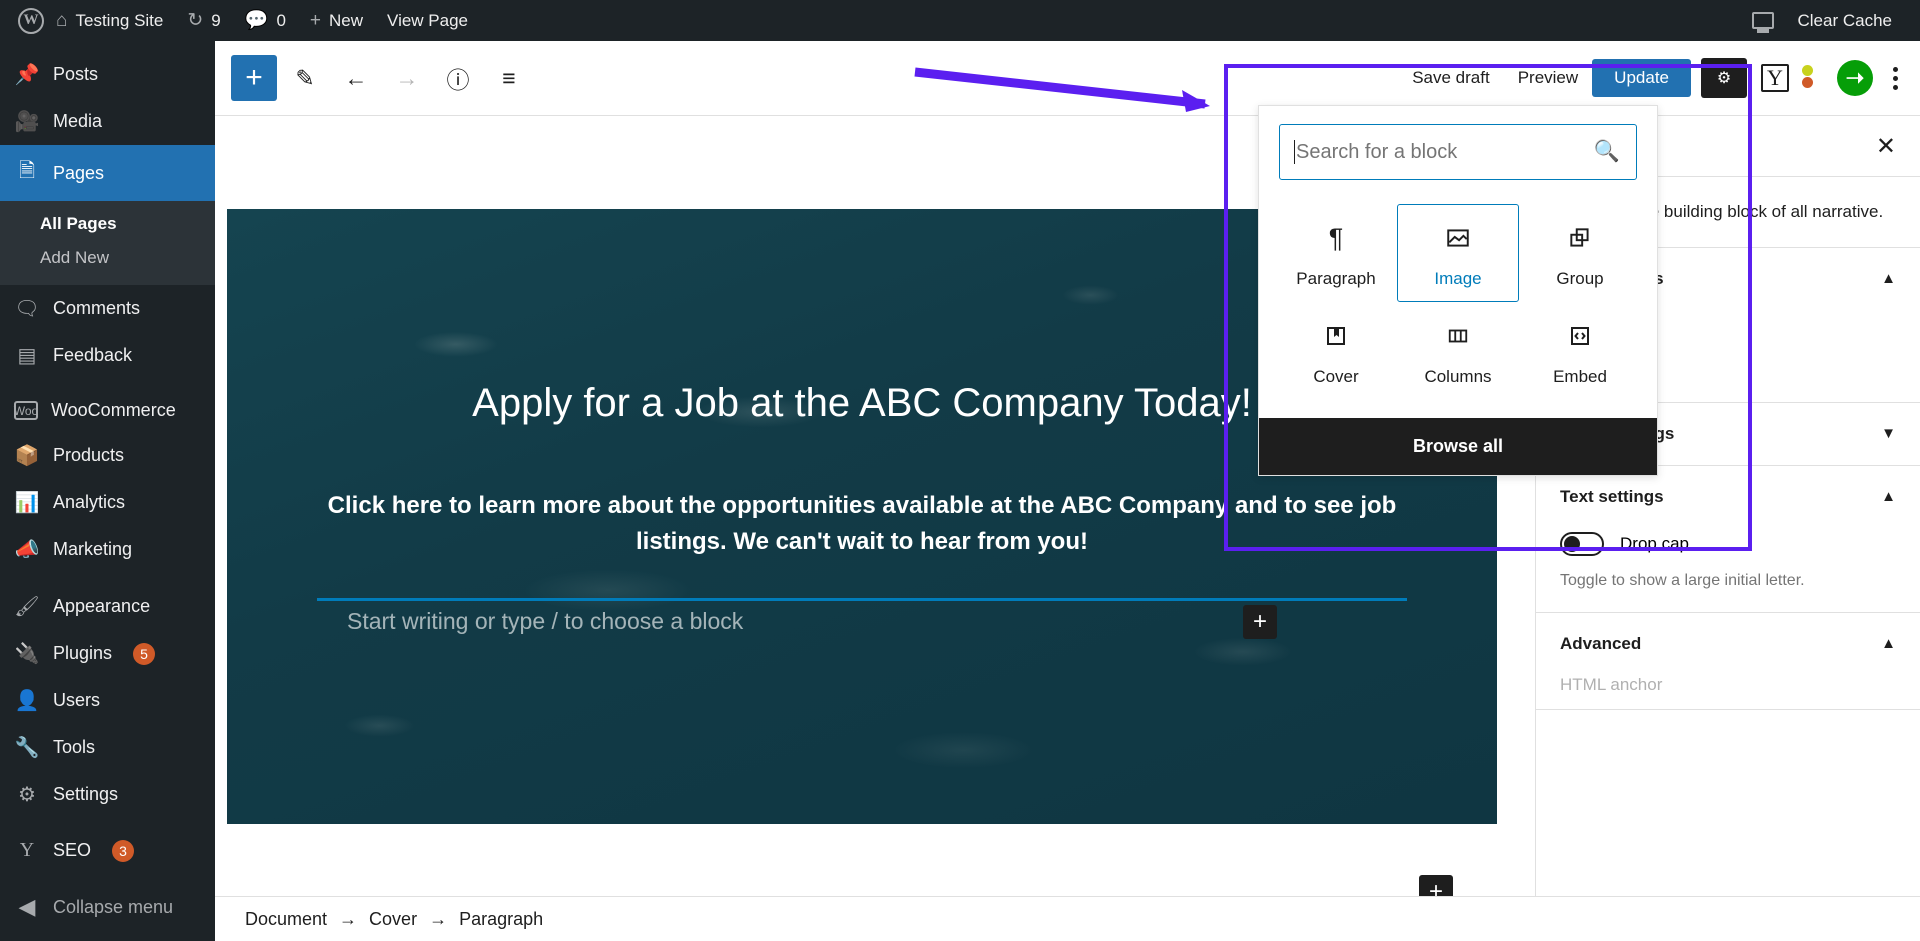 This screenshot has width=1920, height=941. What do you see at coordinates (501, 919) in the screenshot?
I see `breadcrumb-item-paragraph: Paragraph` at bounding box center [501, 919].